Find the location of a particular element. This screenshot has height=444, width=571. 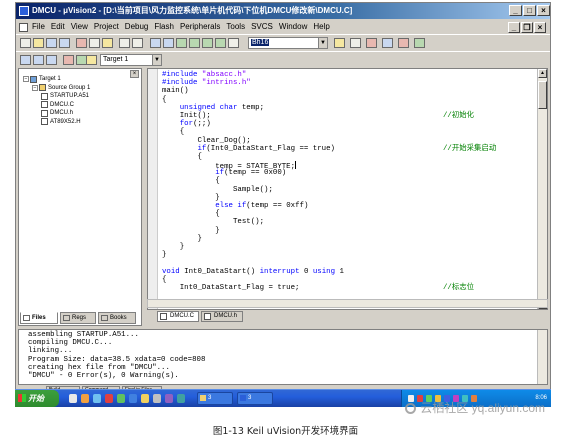

tree-item-file: DMCU.C is located at coordinates (57, 105).